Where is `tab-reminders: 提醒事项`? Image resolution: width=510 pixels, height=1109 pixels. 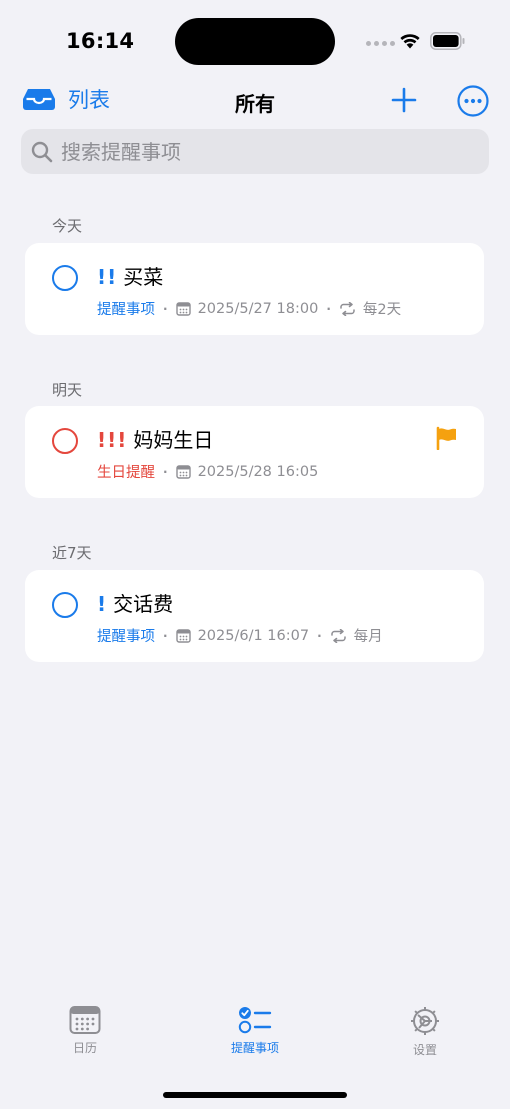
tab-reminders: 提醒事项 is located at coordinates (255, 1030).